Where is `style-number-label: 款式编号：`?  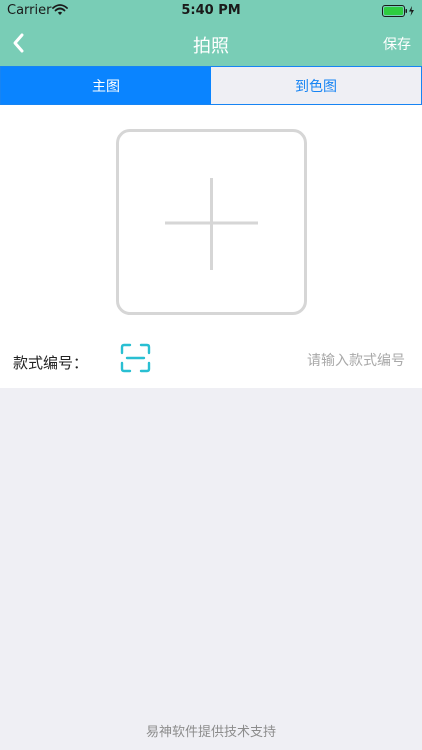 style-number-label: 款式编号： is located at coordinates (51, 363).